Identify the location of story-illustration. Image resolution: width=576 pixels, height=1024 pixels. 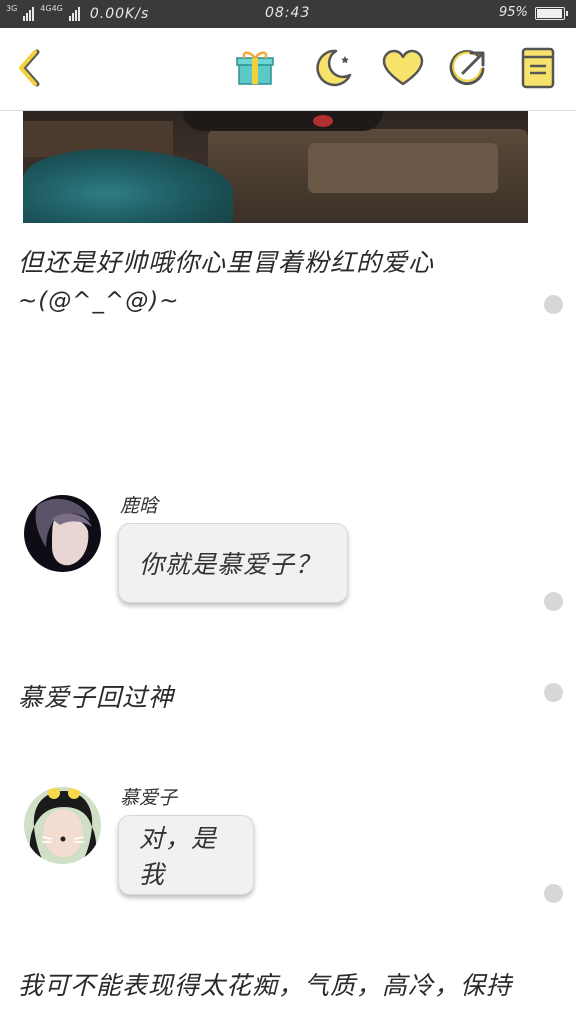
(275, 167).